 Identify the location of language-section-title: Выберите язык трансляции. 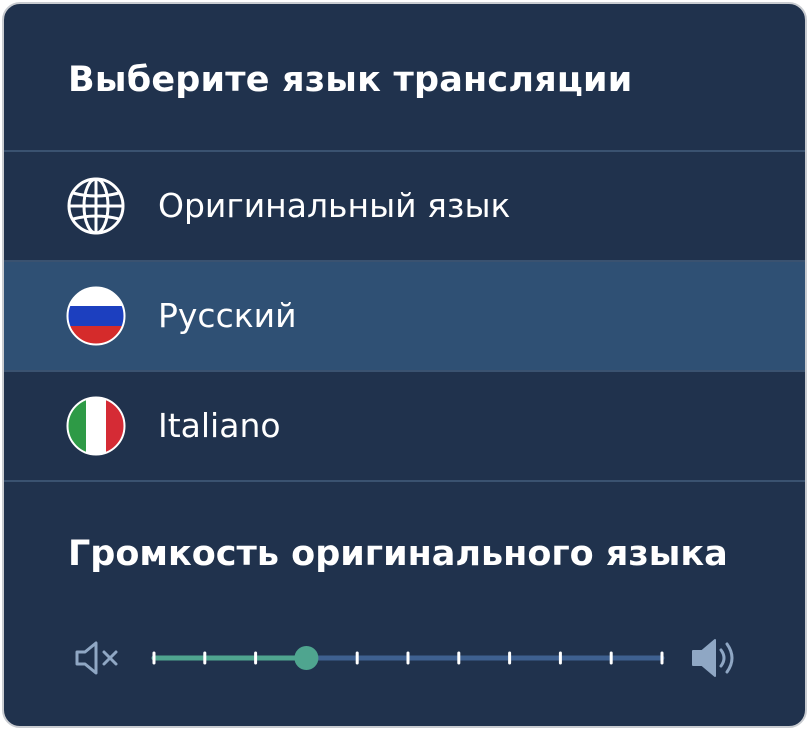
(350, 80).